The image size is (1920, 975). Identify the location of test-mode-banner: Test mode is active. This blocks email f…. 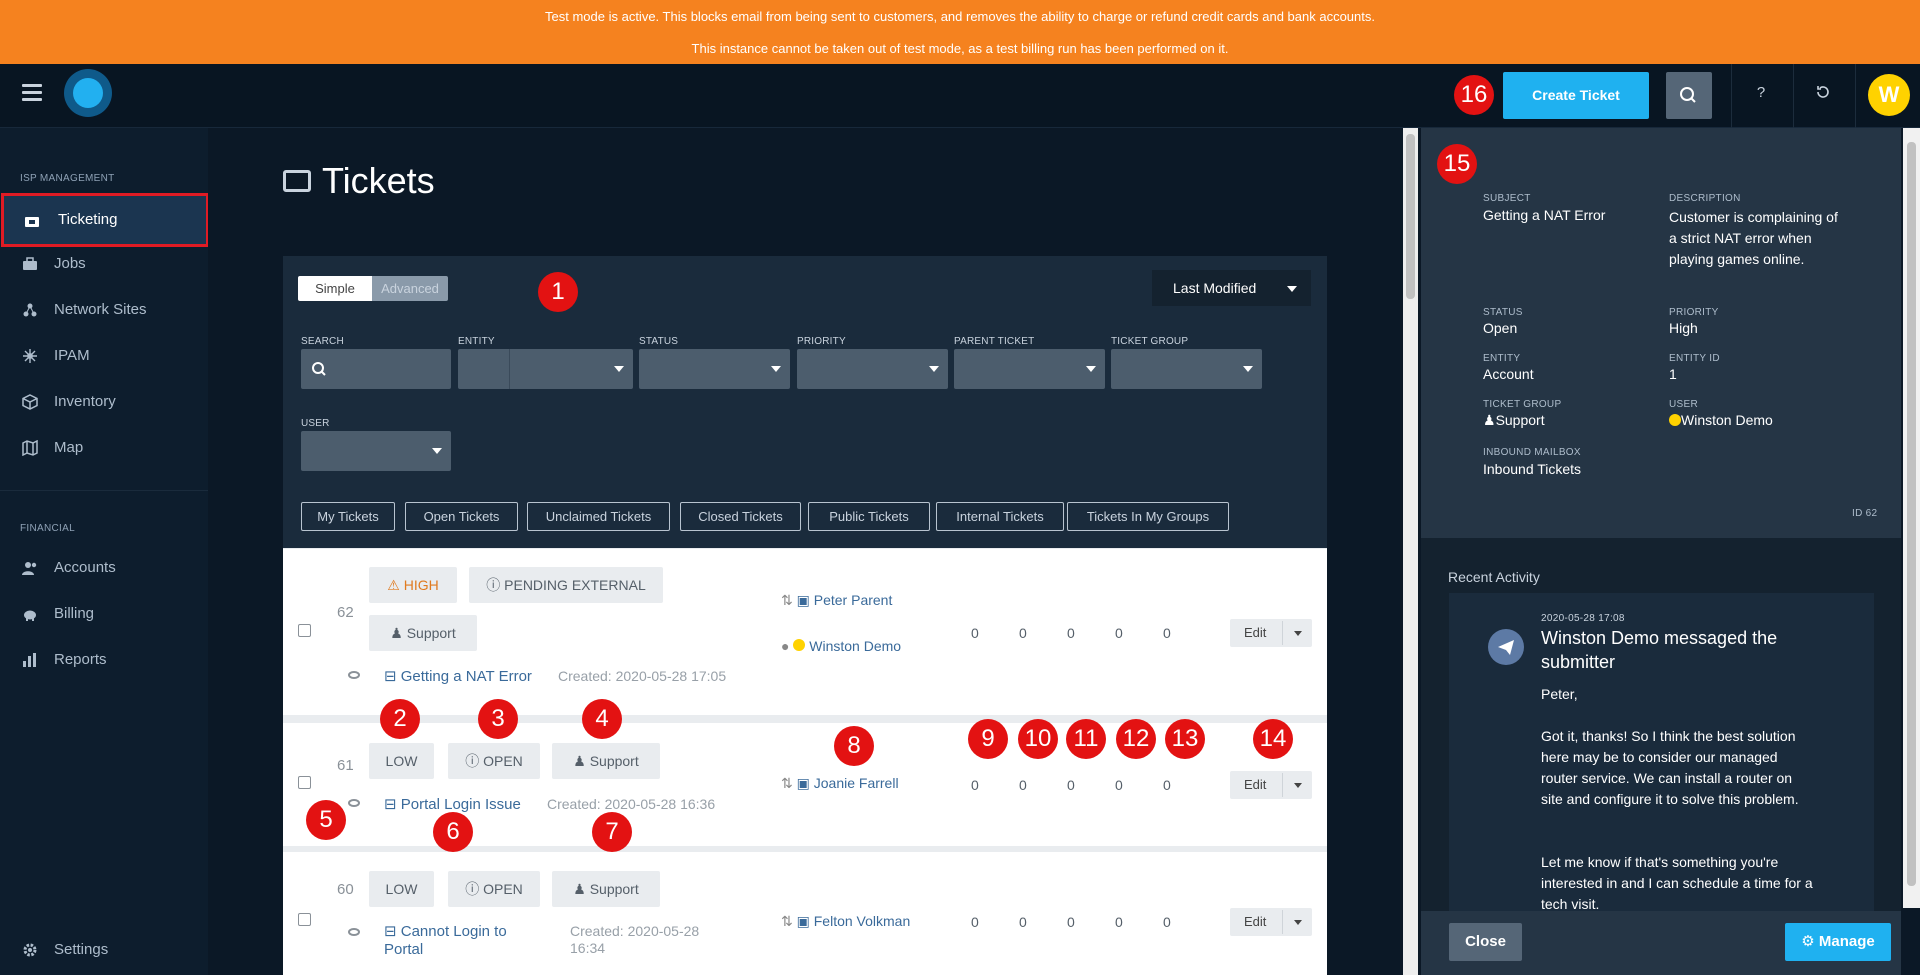
(960, 32).